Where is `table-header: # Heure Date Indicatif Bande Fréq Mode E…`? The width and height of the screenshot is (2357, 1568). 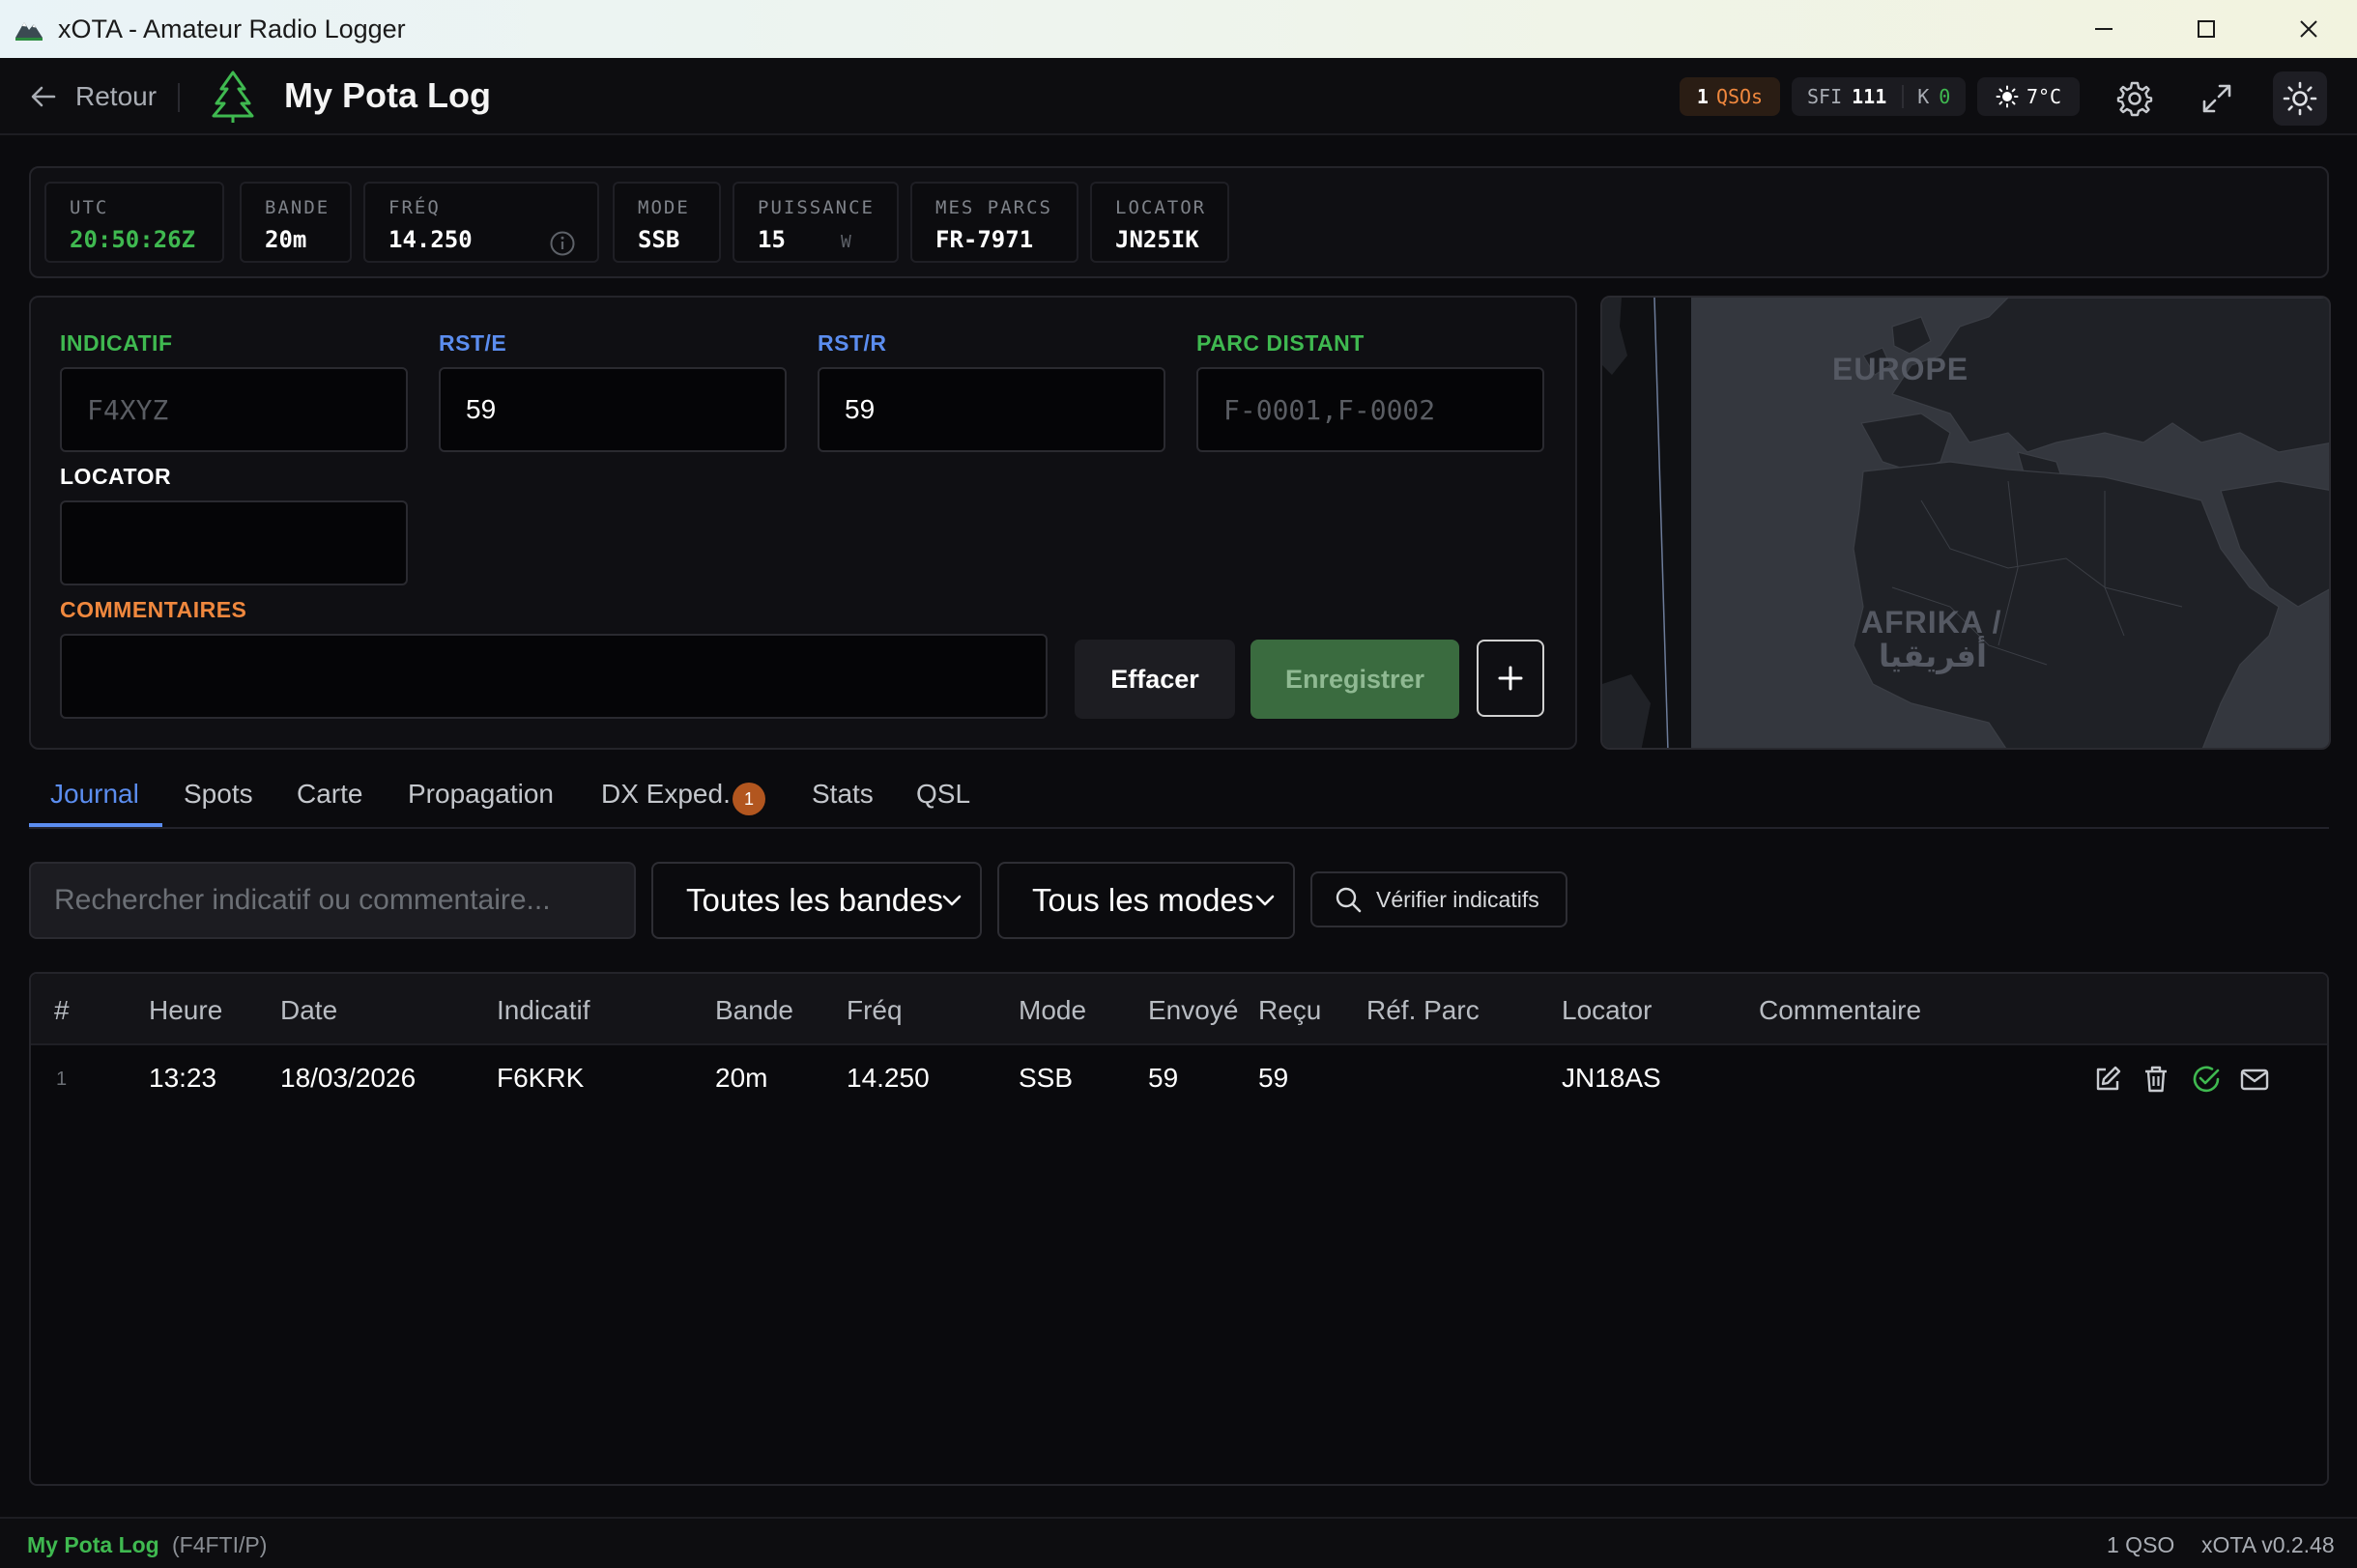 table-header: # Heure Date Indicatif Bande Fréq Mode E… is located at coordinates (1179, 1009).